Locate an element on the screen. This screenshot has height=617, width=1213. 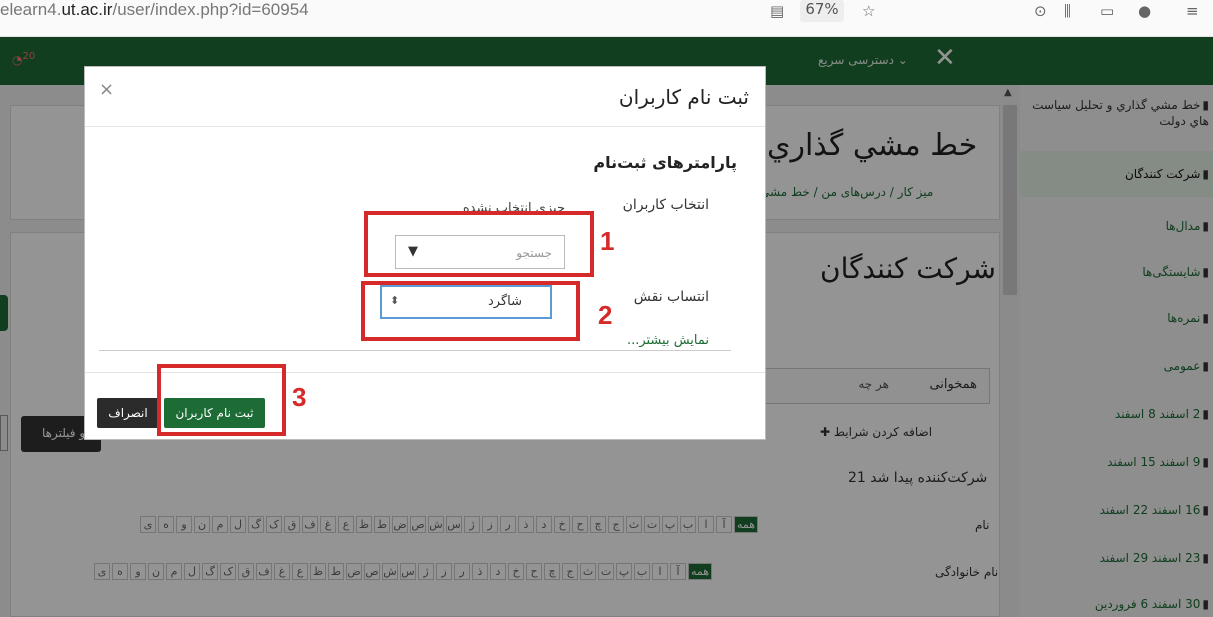
extension-icon: ● is located at coordinates (1144, 11).